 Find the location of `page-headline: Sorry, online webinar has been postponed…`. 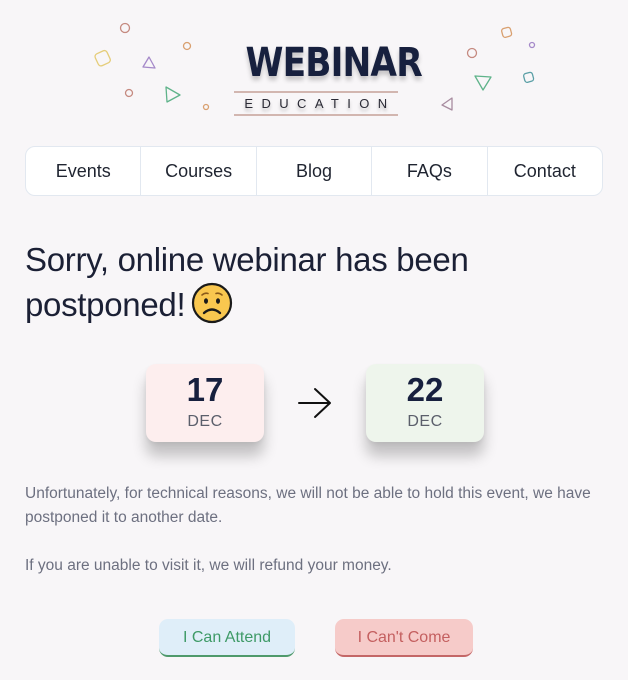

page-headline: Sorry, online webinar has been postponed… is located at coordinates (275, 282).